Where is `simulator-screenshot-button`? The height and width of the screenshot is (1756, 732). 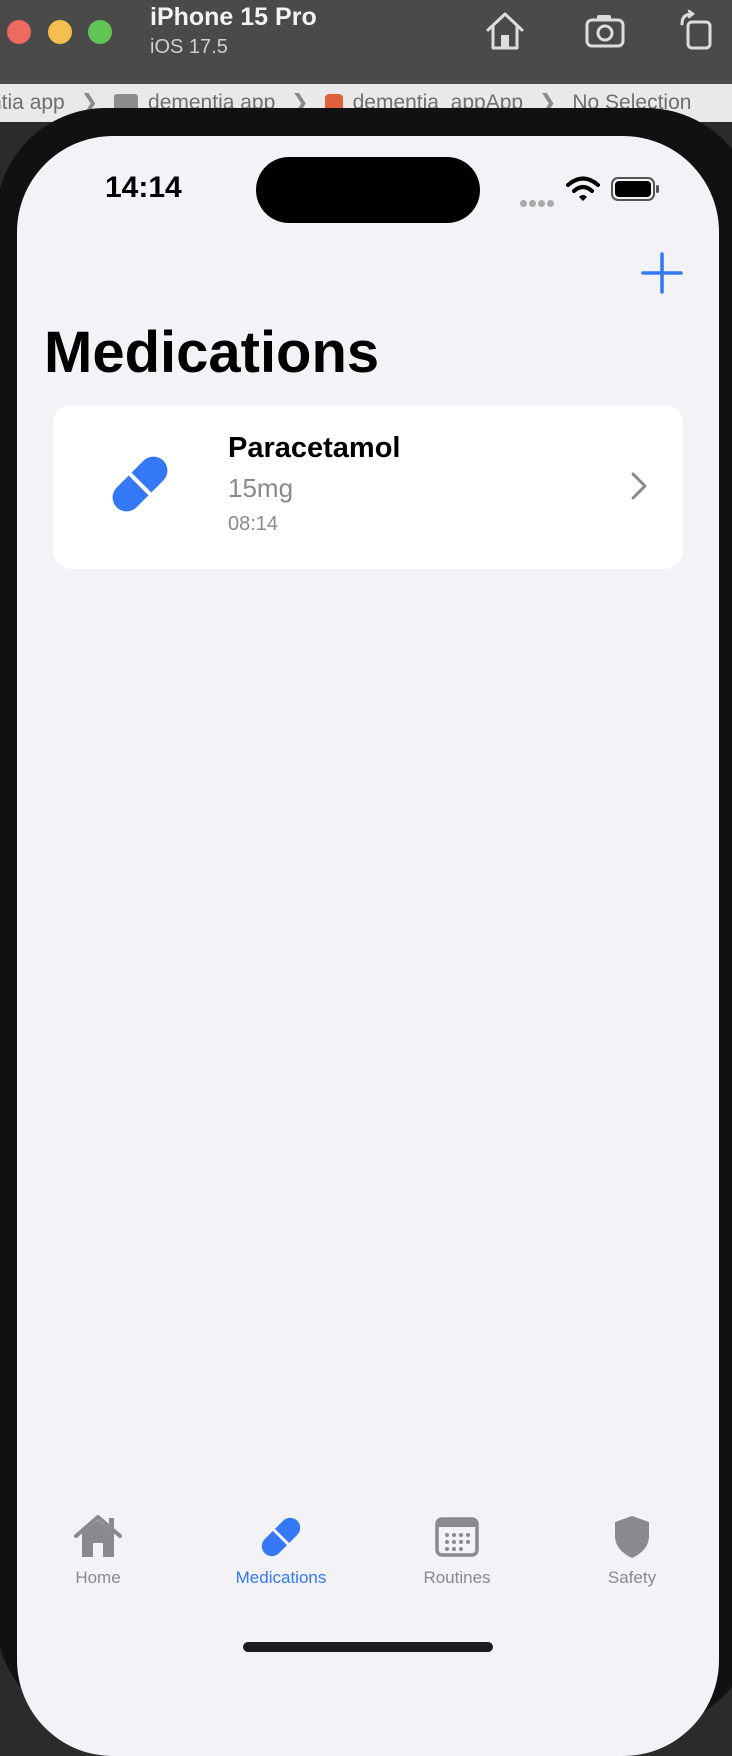 simulator-screenshot-button is located at coordinates (605, 31).